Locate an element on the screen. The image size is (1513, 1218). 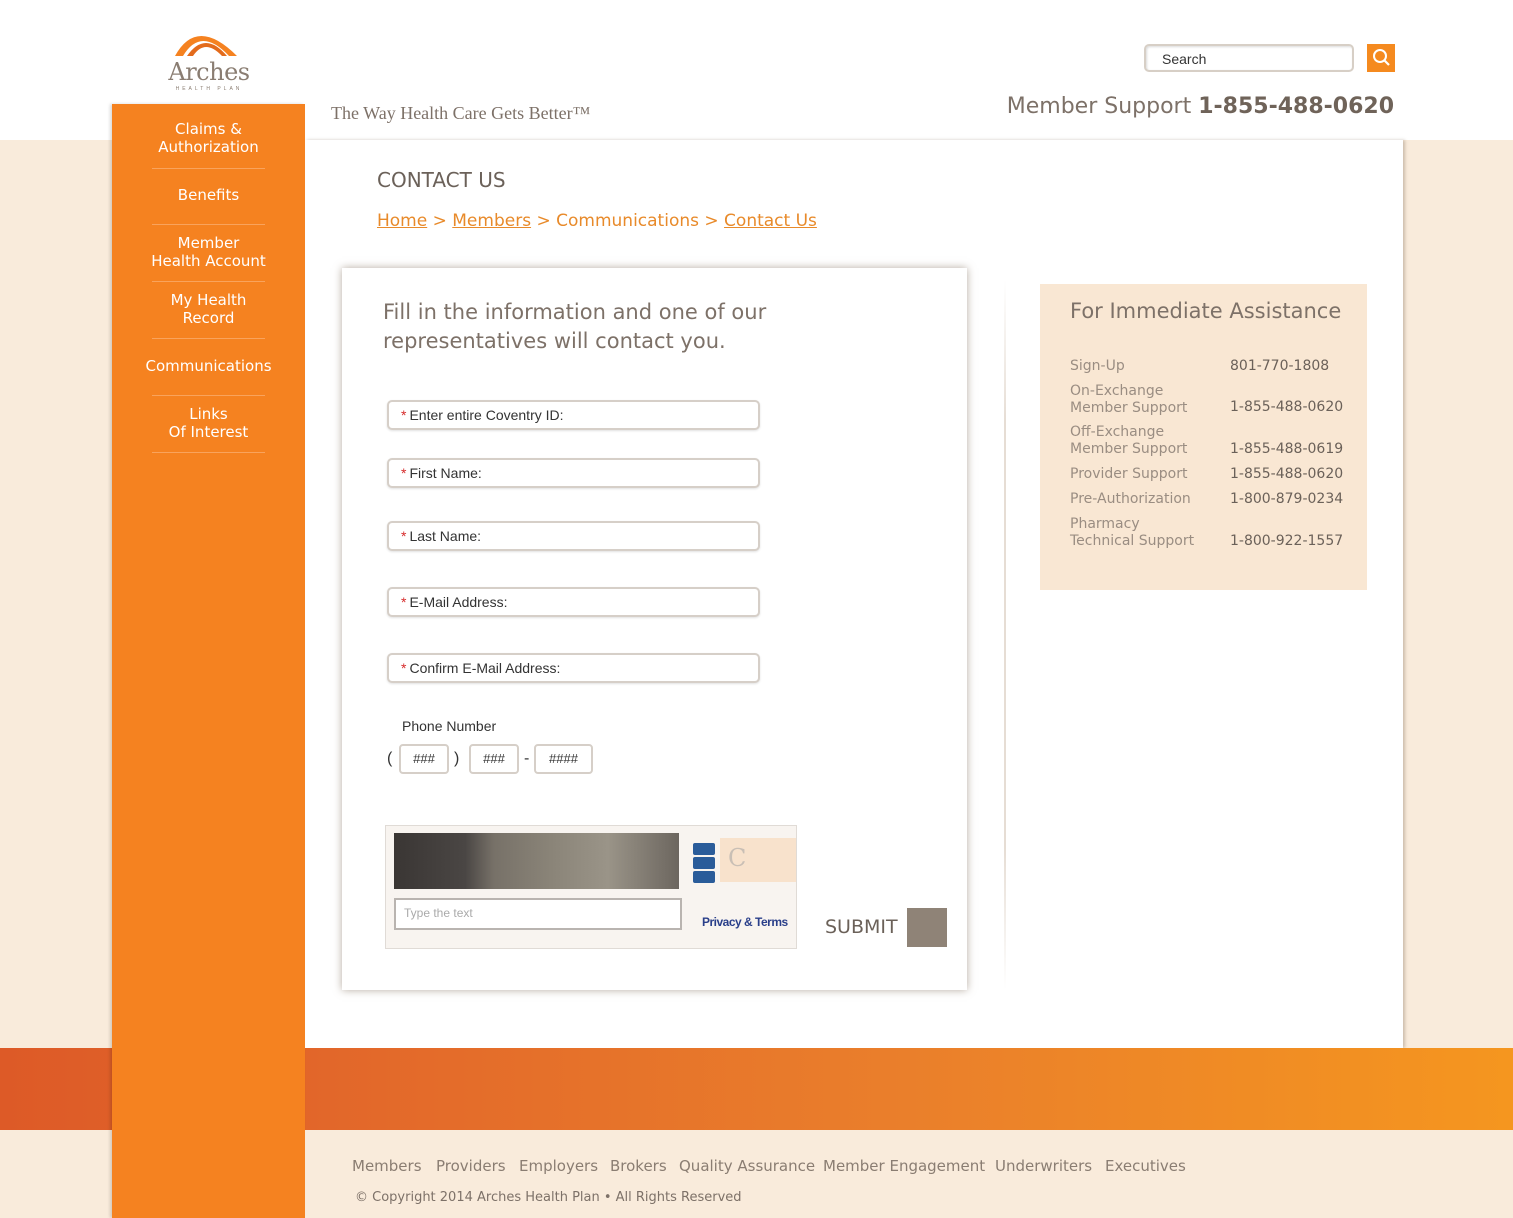
footer-link-members: Members is located at coordinates (387, 1166).